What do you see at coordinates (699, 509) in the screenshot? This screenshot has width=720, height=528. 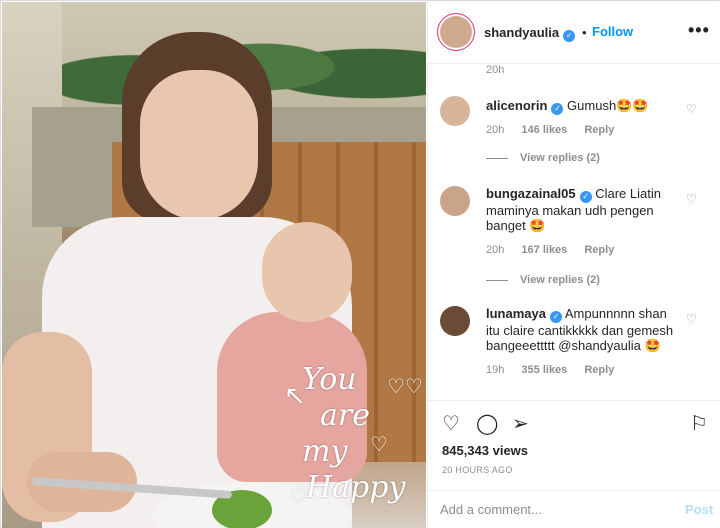 I see `post-comment-button: Post` at bounding box center [699, 509].